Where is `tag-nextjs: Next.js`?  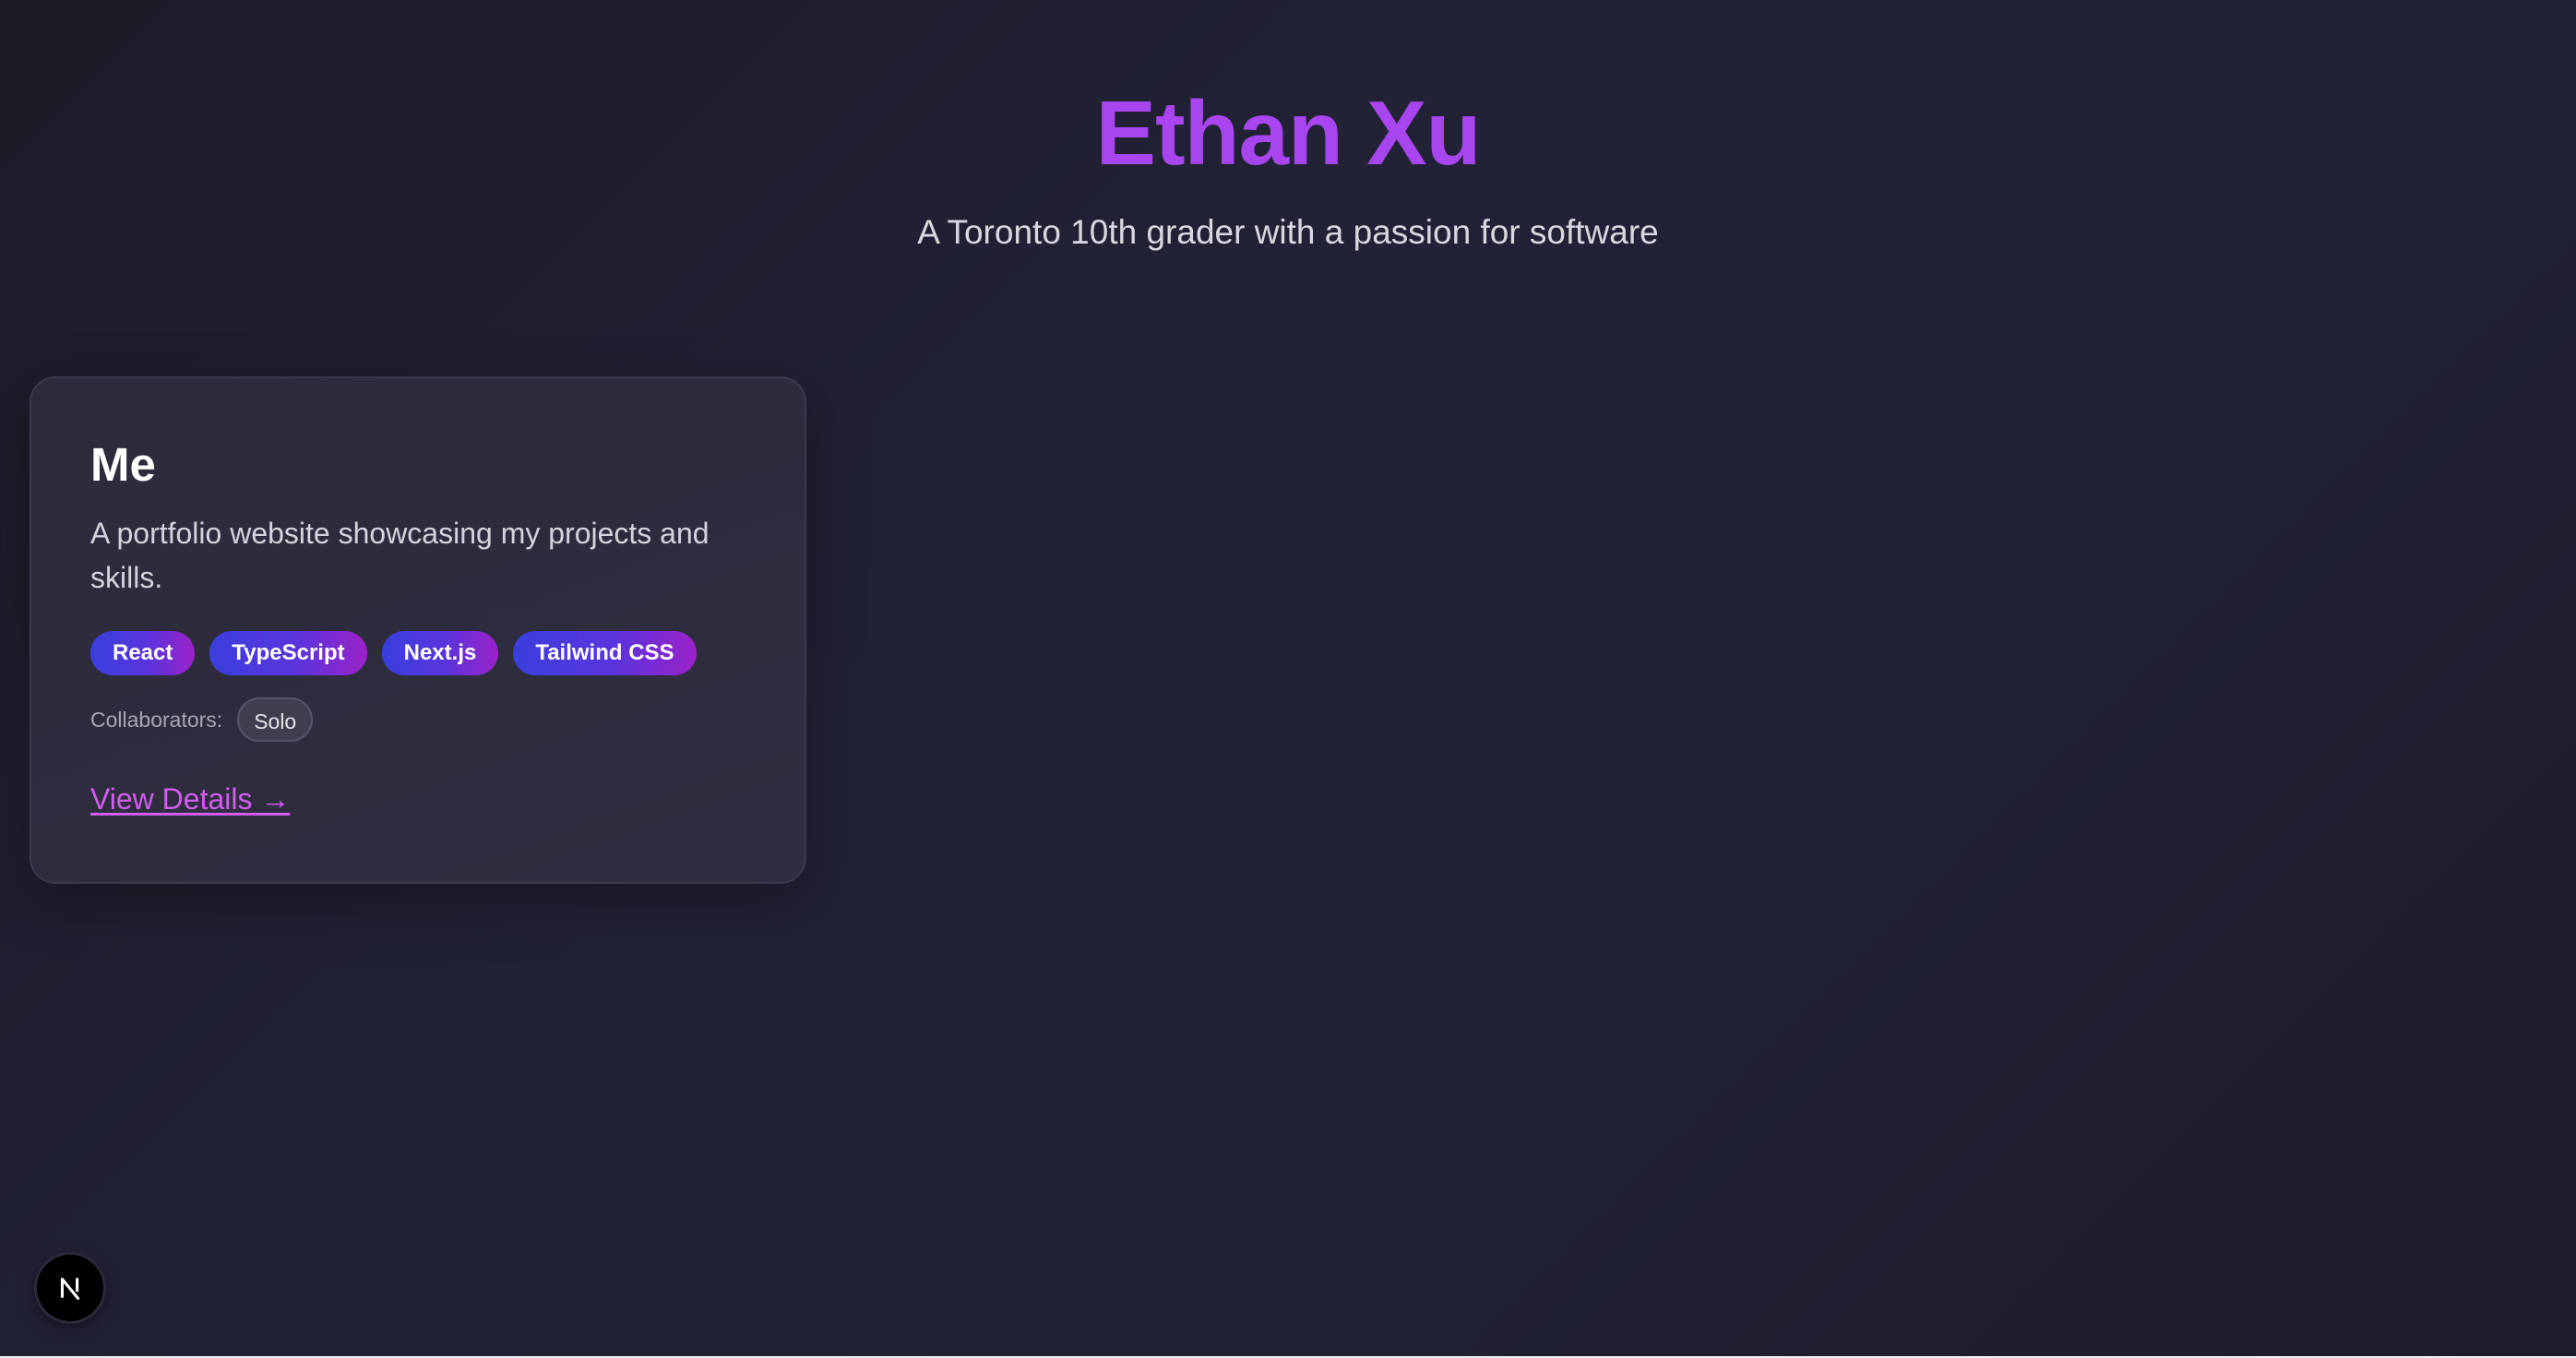 tag-nextjs: Next.js is located at coordinates (440, 653).